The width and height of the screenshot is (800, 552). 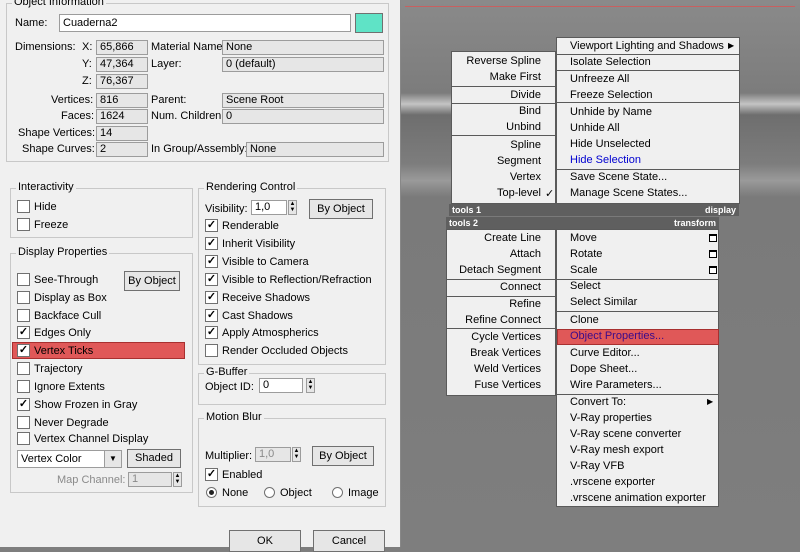 What do you see at coordinates (23, 315) in the screenshot?
I see `backface-cull-checkbox` at bounding box center [23, 315].